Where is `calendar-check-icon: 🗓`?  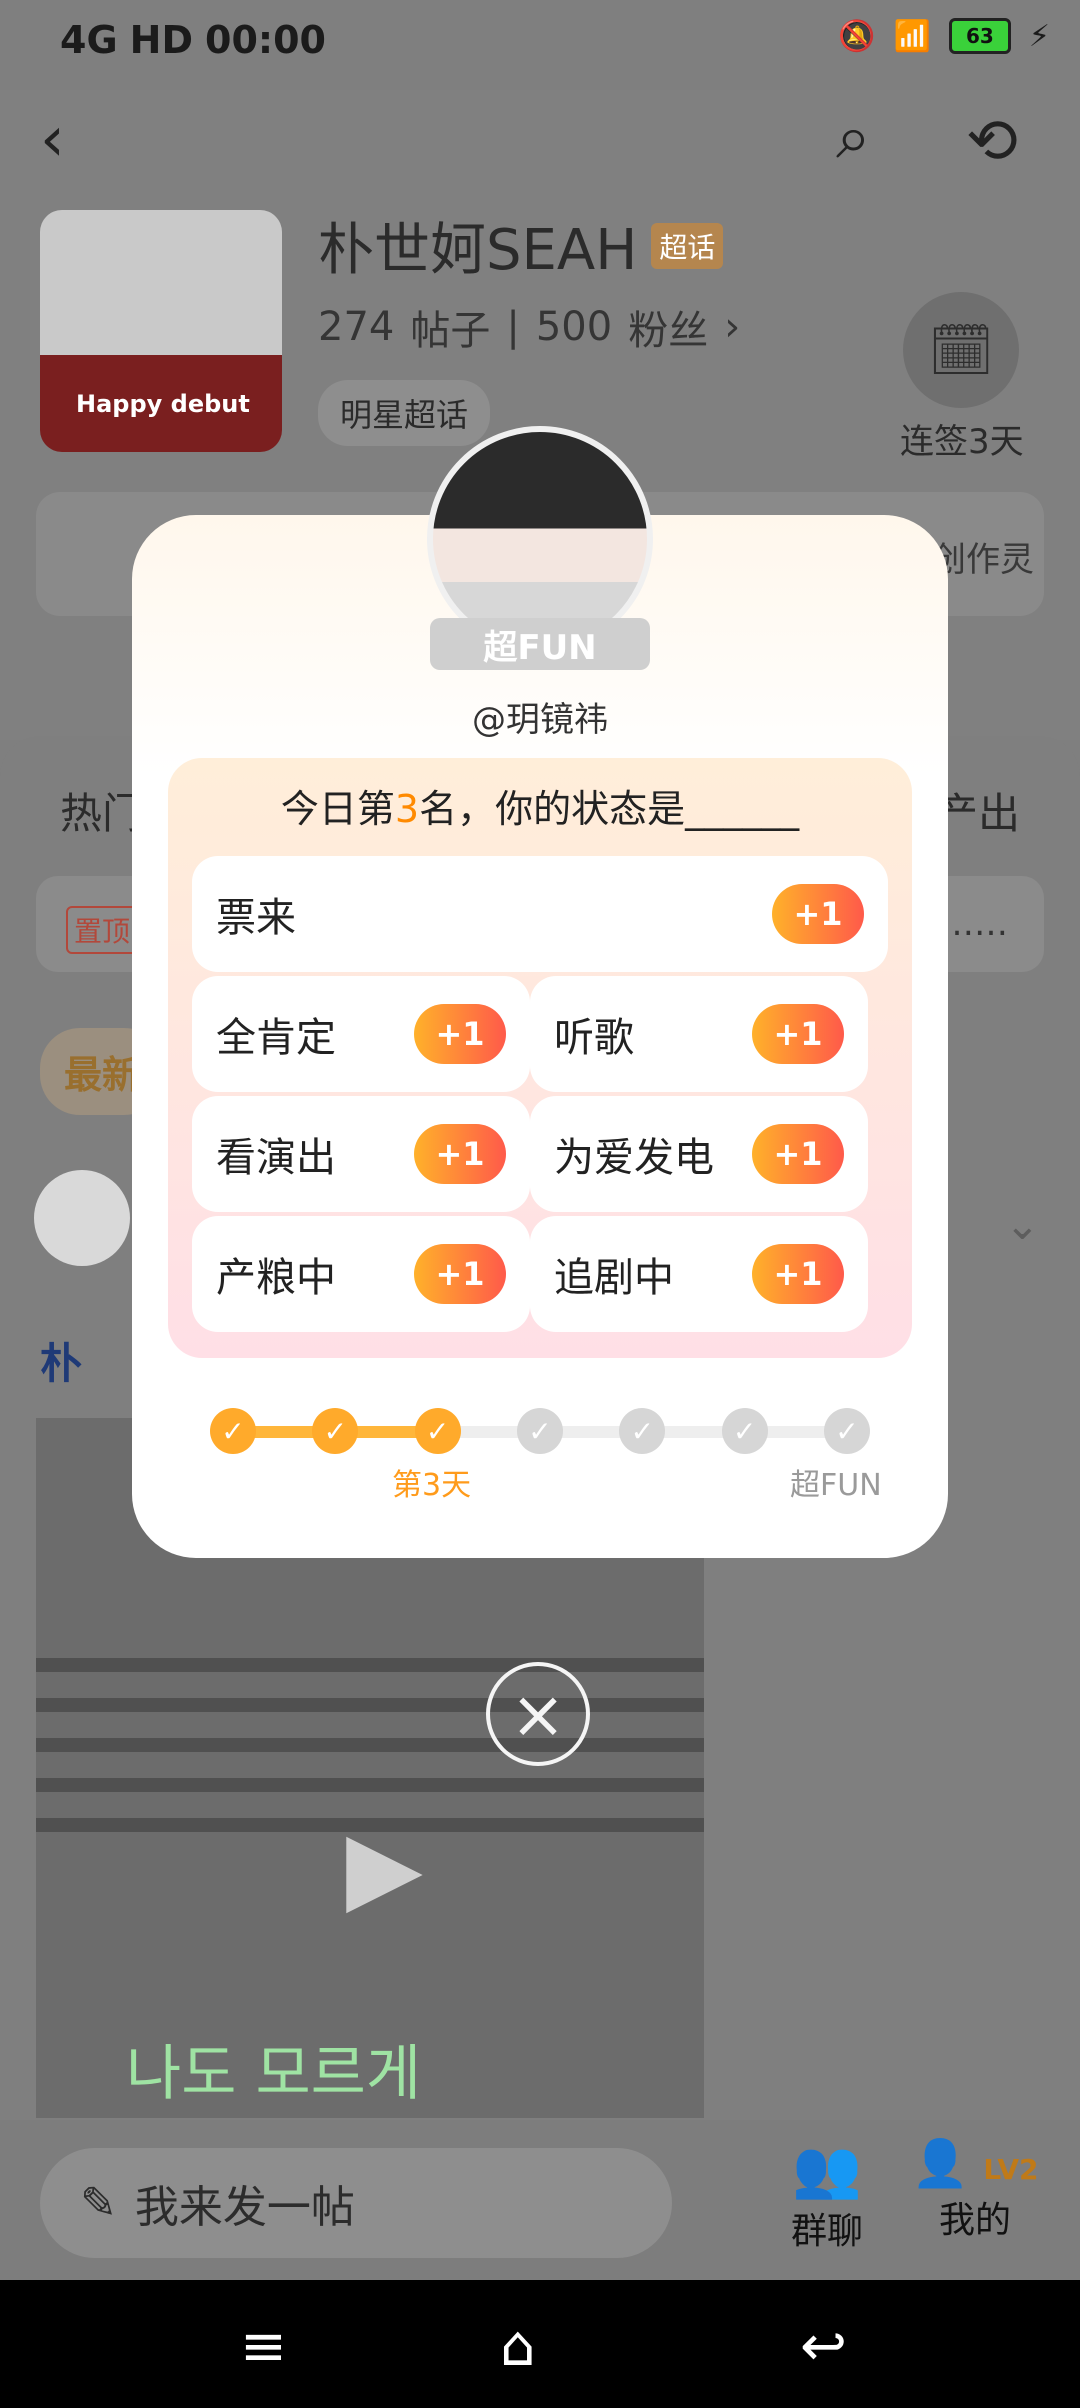
calendar-check-icon: 🗓 is located at coordinates (960, 350).